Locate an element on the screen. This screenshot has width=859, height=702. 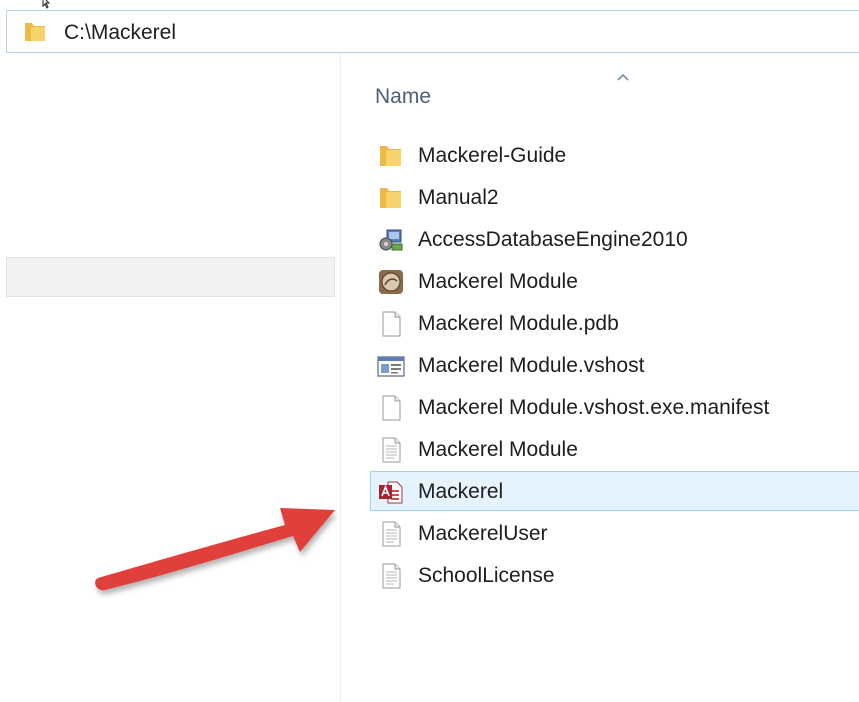
window-top-edge is located at coordinates (429, 5).